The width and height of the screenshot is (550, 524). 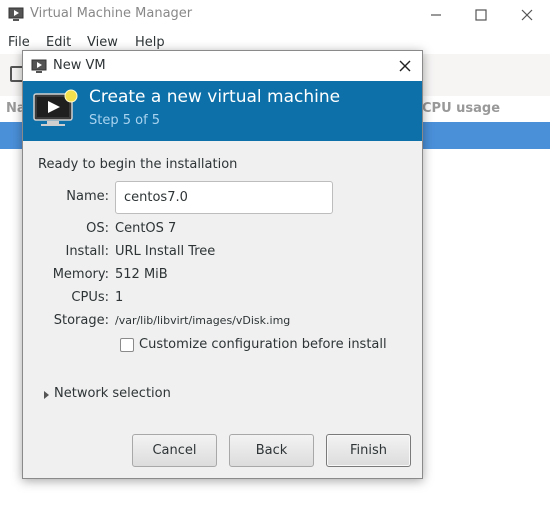 What do you see at coordinates (87, 196) in the screenshot?
I see `name-label: Name:` at bounding box center [87, 196].